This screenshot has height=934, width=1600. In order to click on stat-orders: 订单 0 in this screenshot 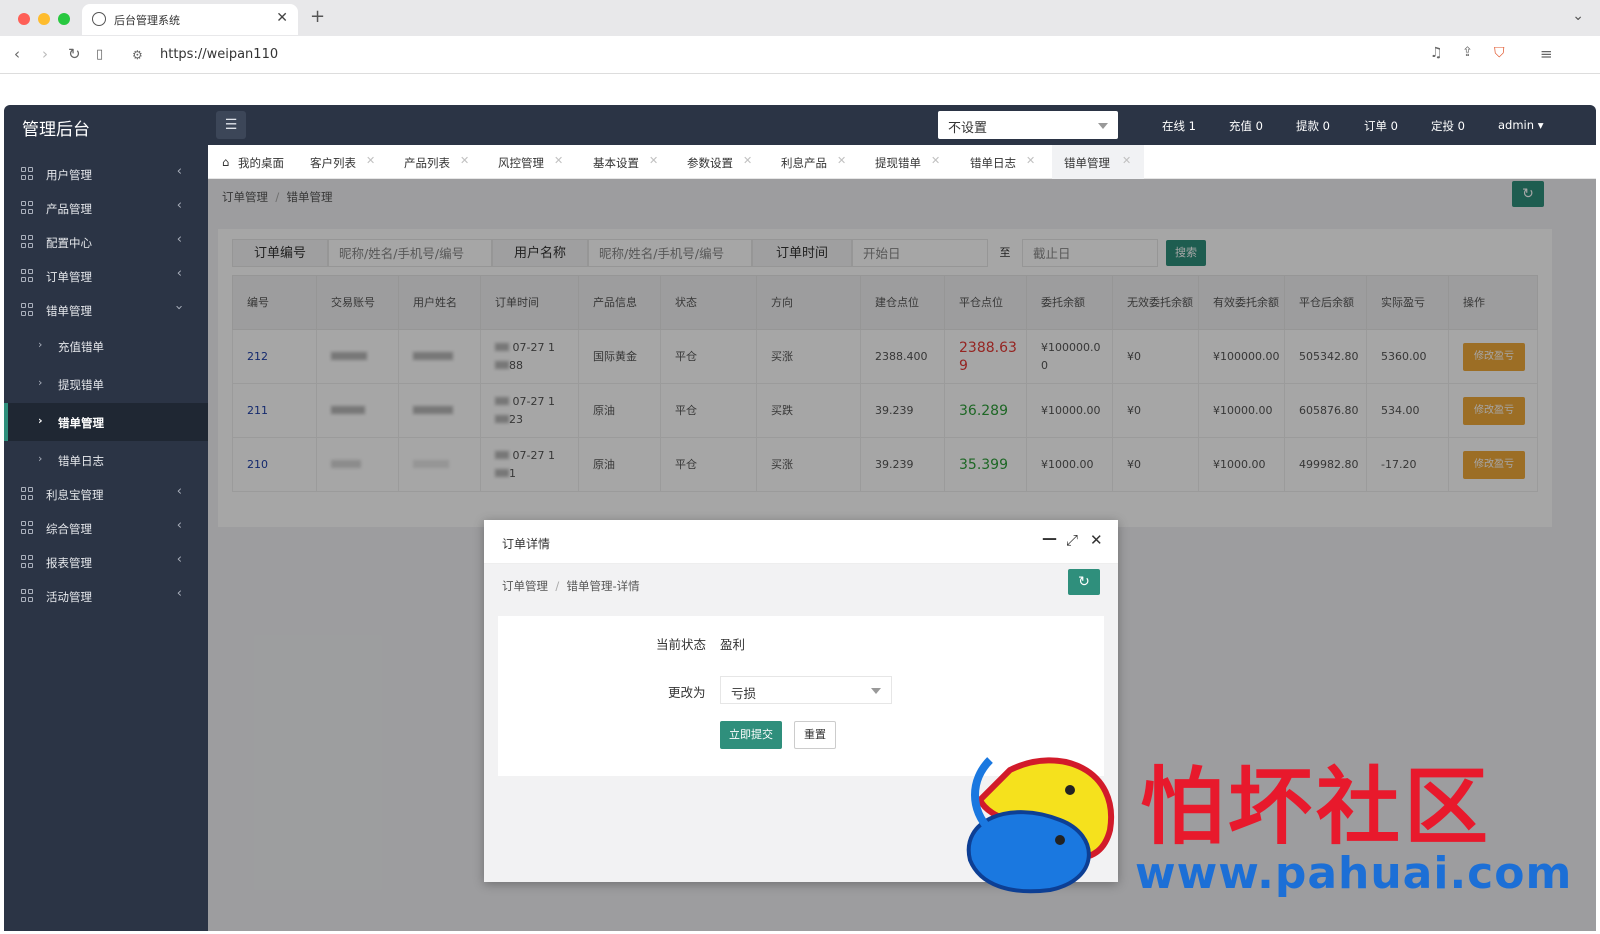, I will do `click(1381, 126)`.